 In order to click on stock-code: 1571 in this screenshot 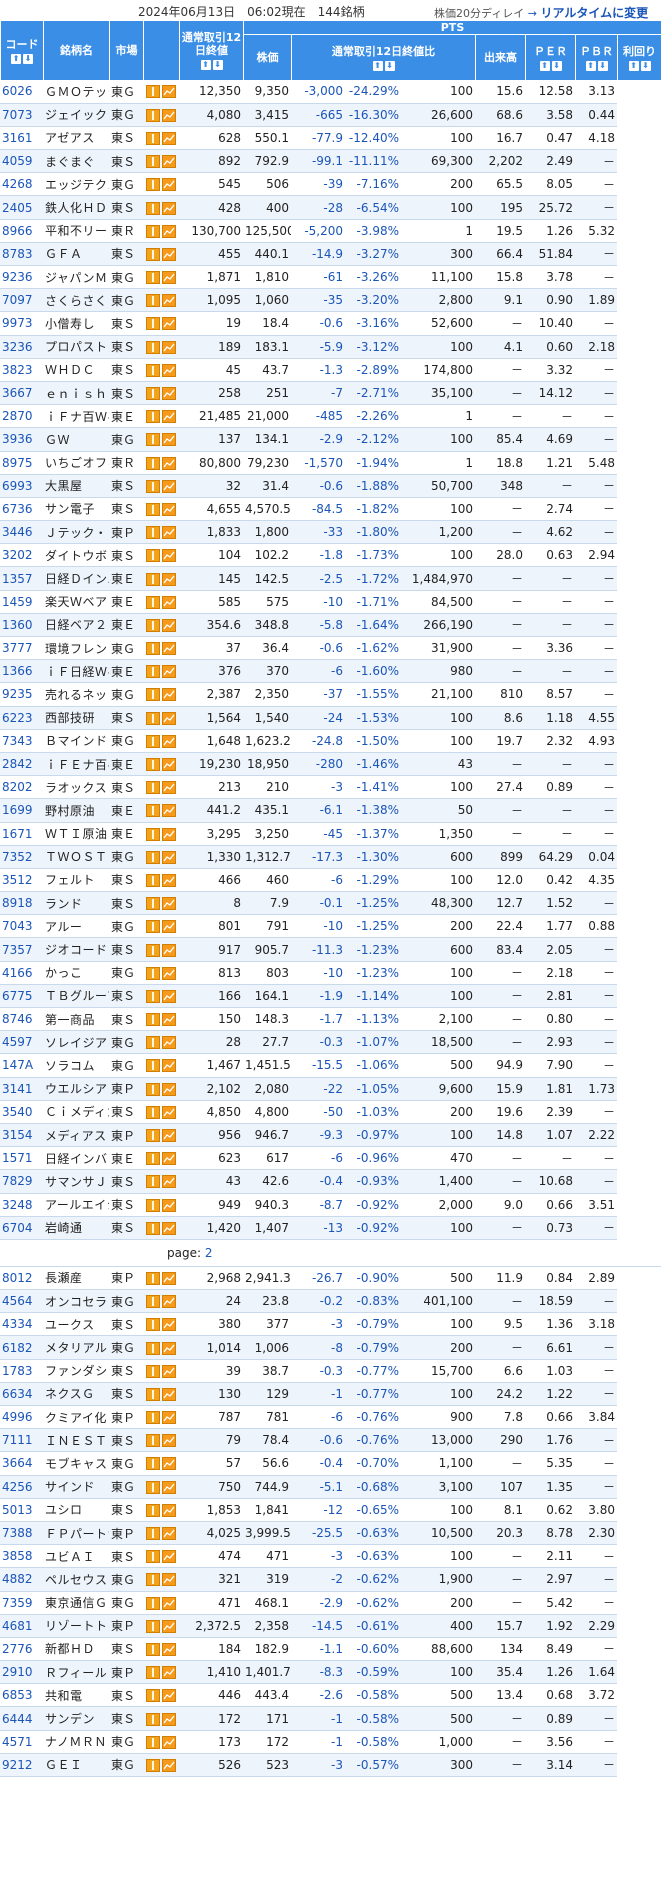, I will do `click(21, 1158)`.